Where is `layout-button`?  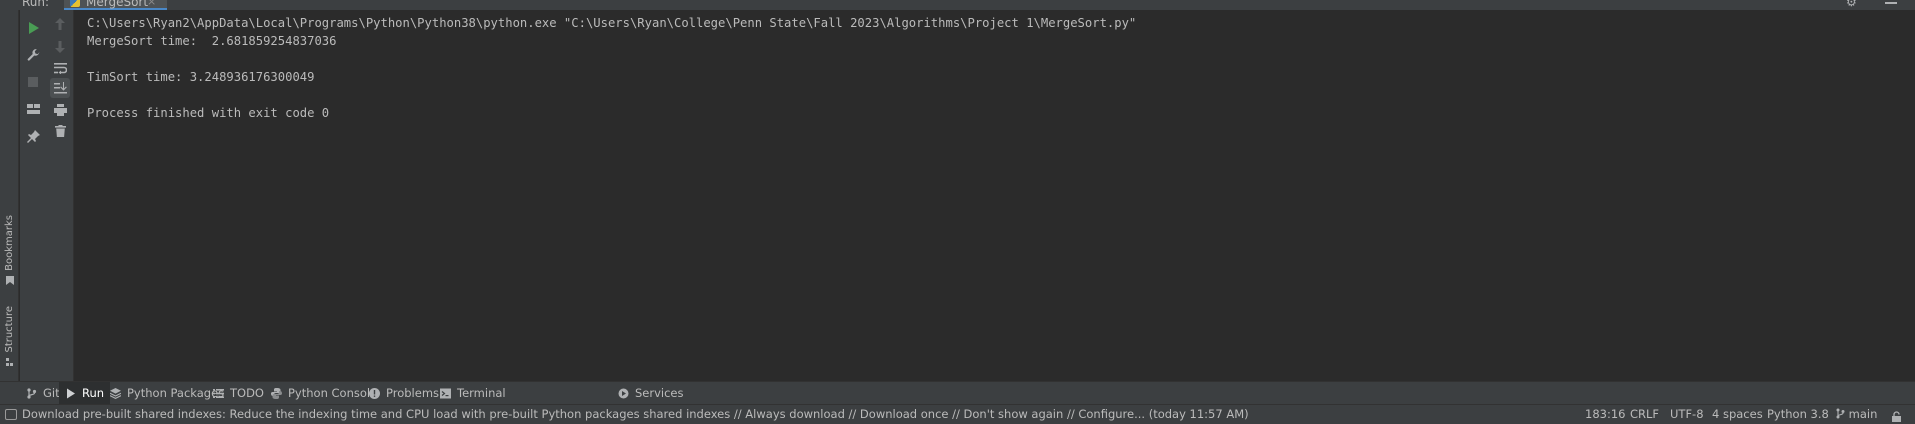
layout-button is located at coordinates (33, 109).